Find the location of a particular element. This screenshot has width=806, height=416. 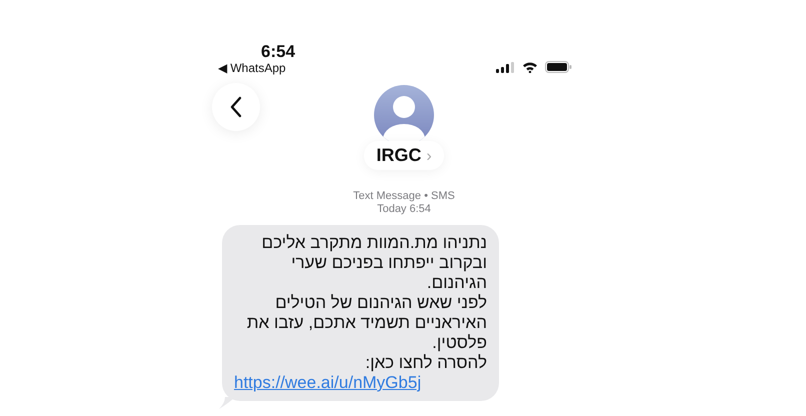

message-timestamp: Today 6:54 is located at coordinates (404, 209).